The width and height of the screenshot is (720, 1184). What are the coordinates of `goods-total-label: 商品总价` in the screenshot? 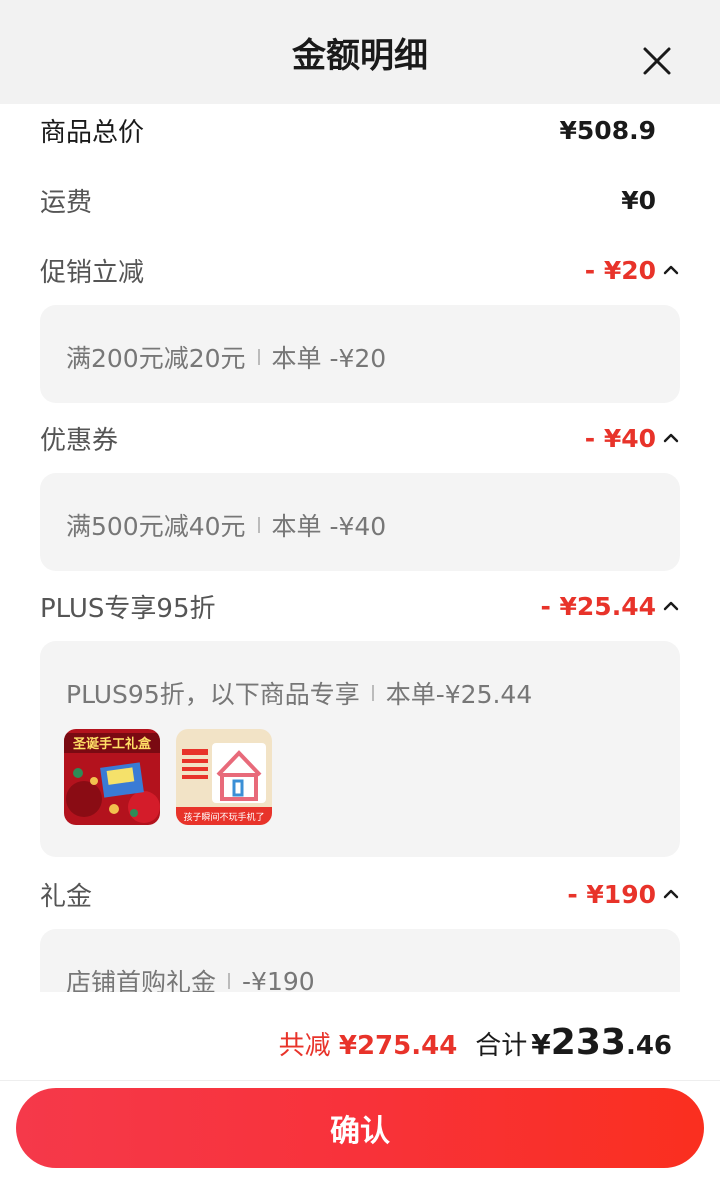 It's located at (92, 132).